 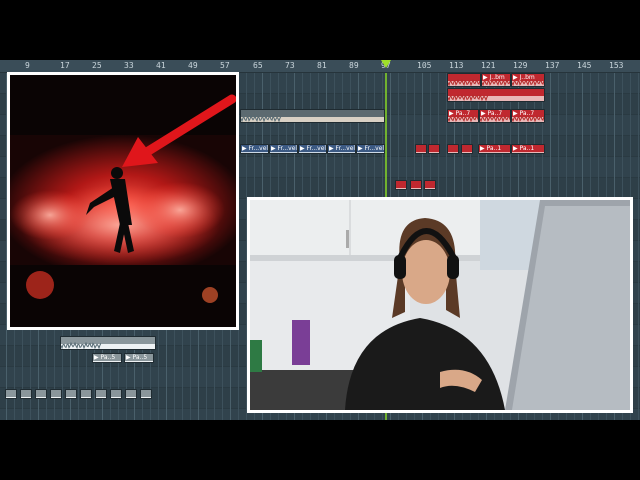 I want to click on ruler-tick-label: 113, so click(x=456, y=65).